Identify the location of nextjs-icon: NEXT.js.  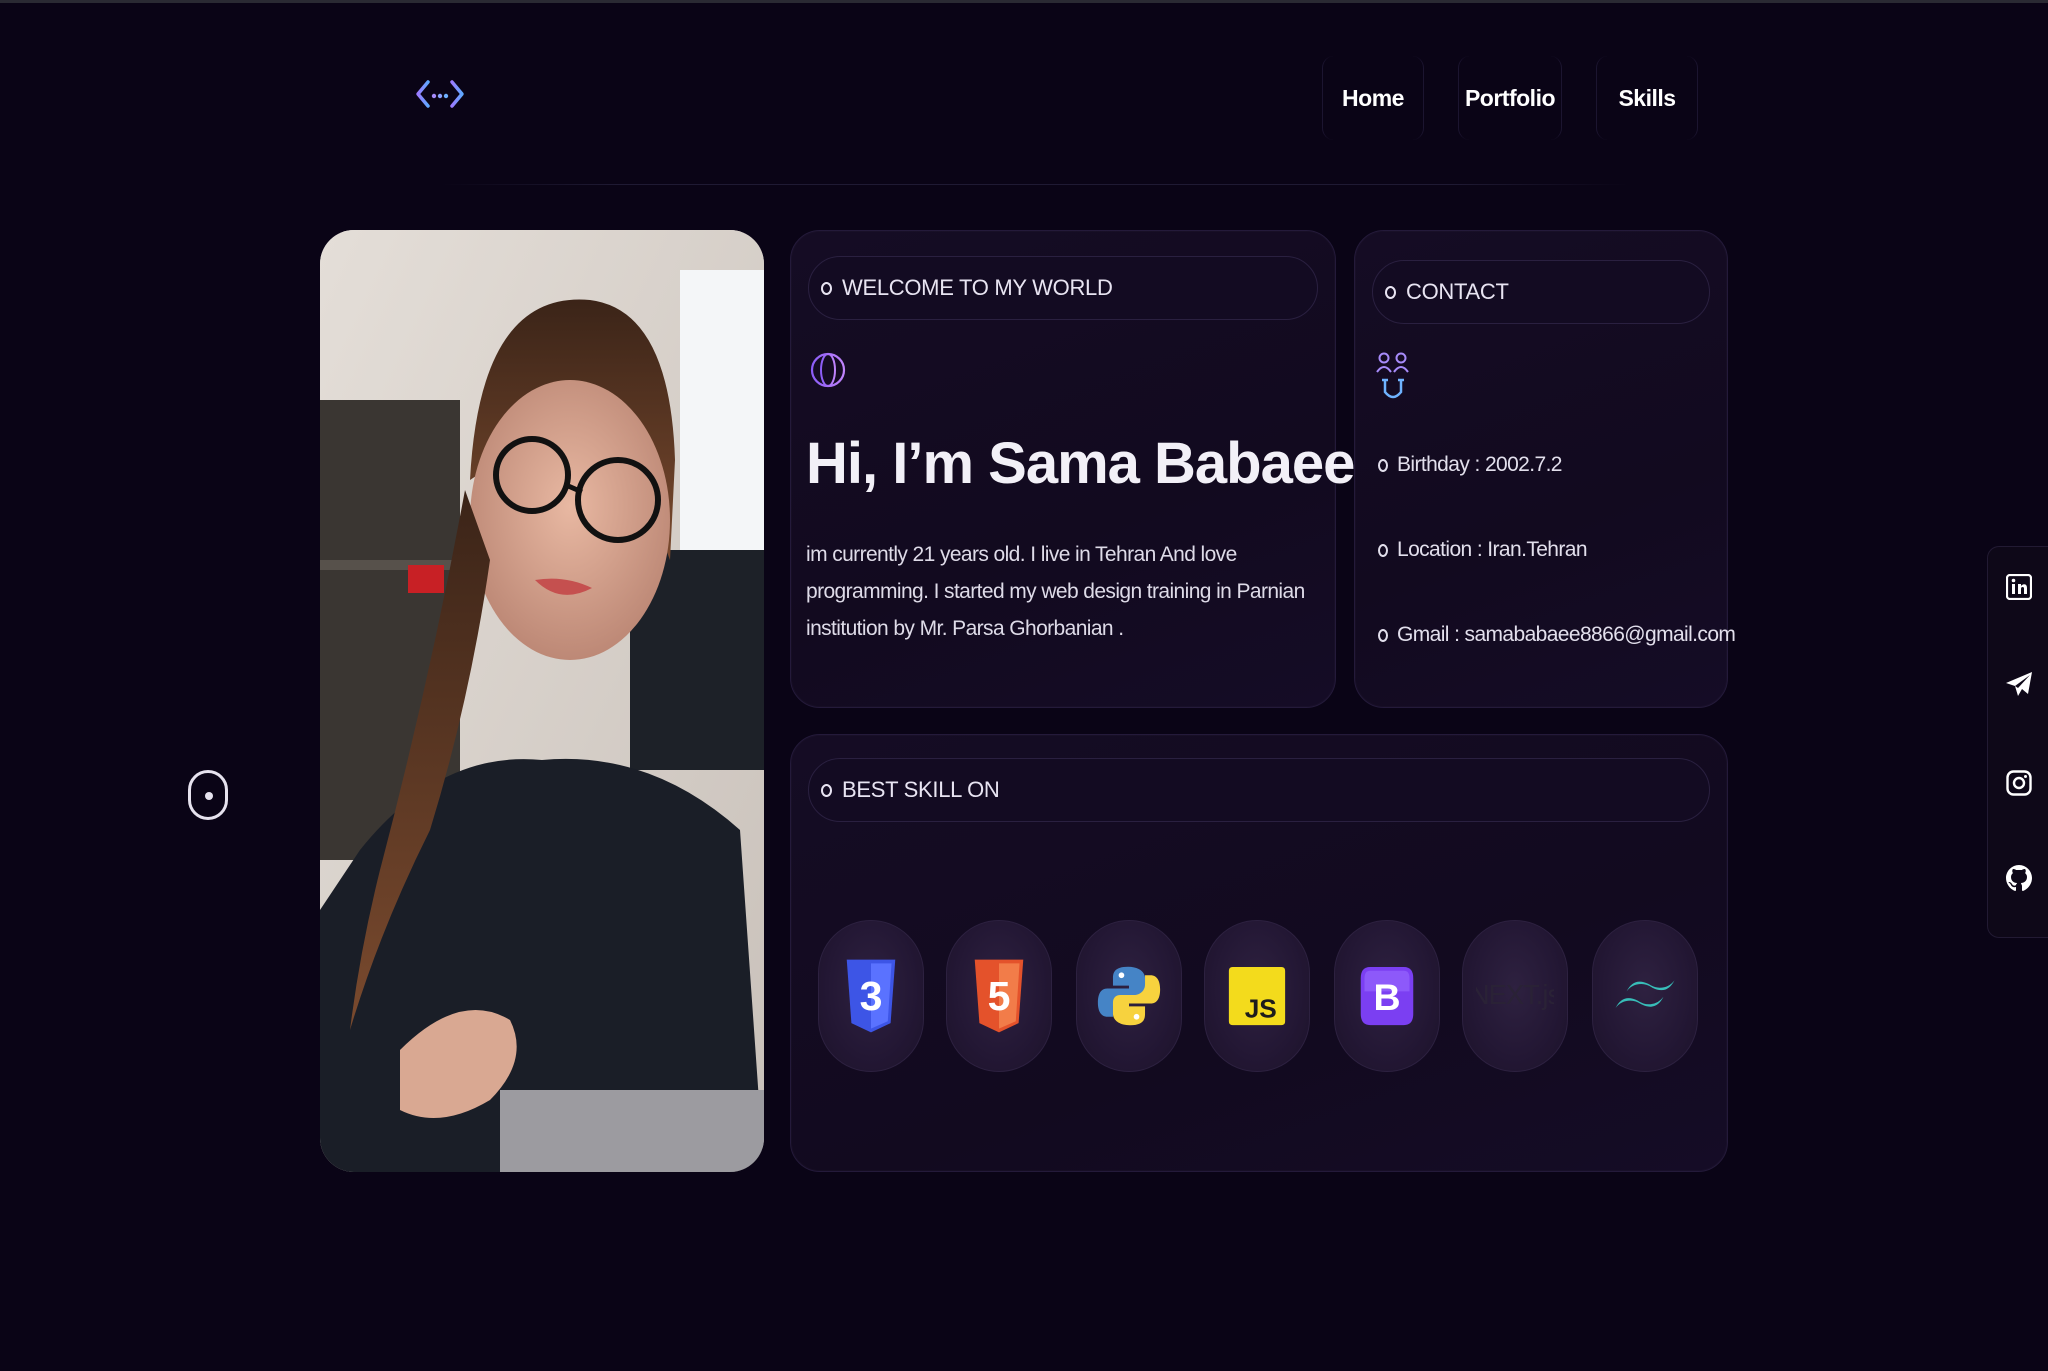
(1515, 994).